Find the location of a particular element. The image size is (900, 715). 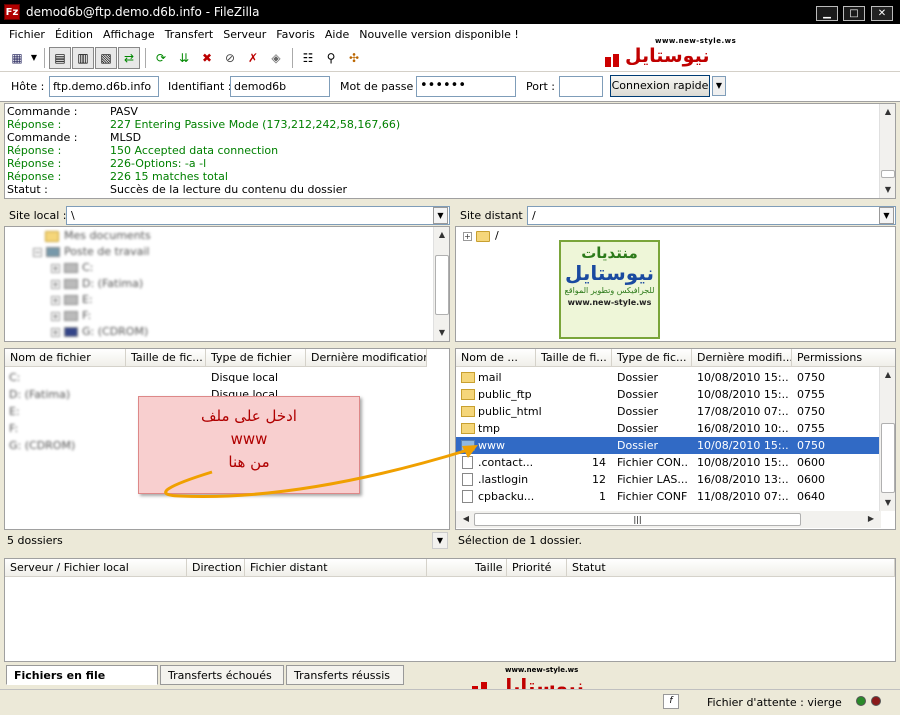

reconnect-icon: ✗ is located at coordinates (253, 58).